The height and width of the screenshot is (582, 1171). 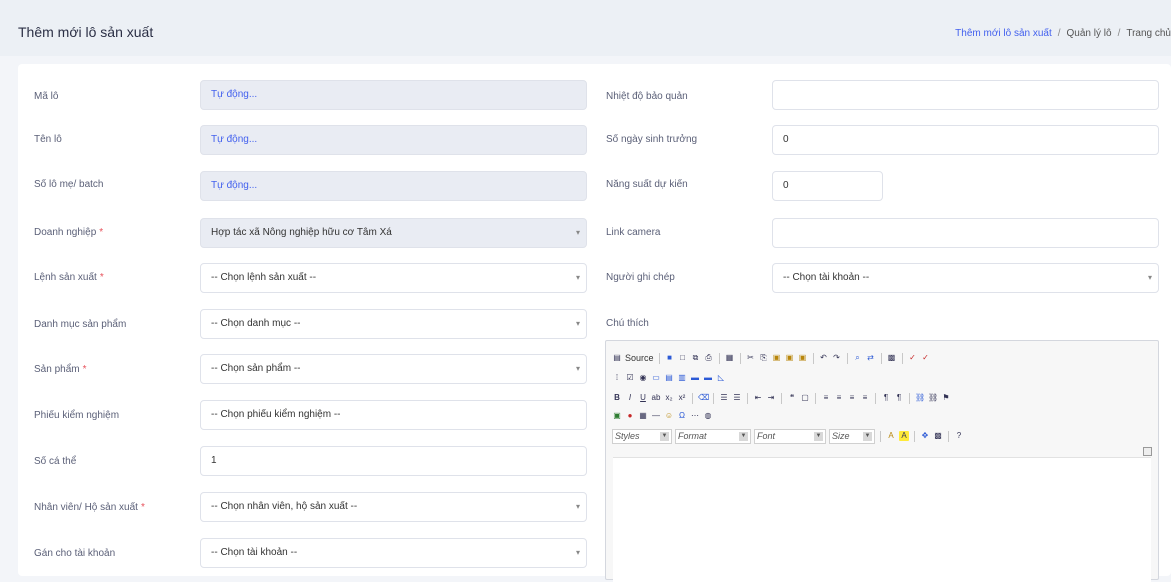 What do you see at coordinates (1148, 33) in the screenshot?
I see `breadcrumb-home: Trang chủ` at bounding box center [1148, 33].